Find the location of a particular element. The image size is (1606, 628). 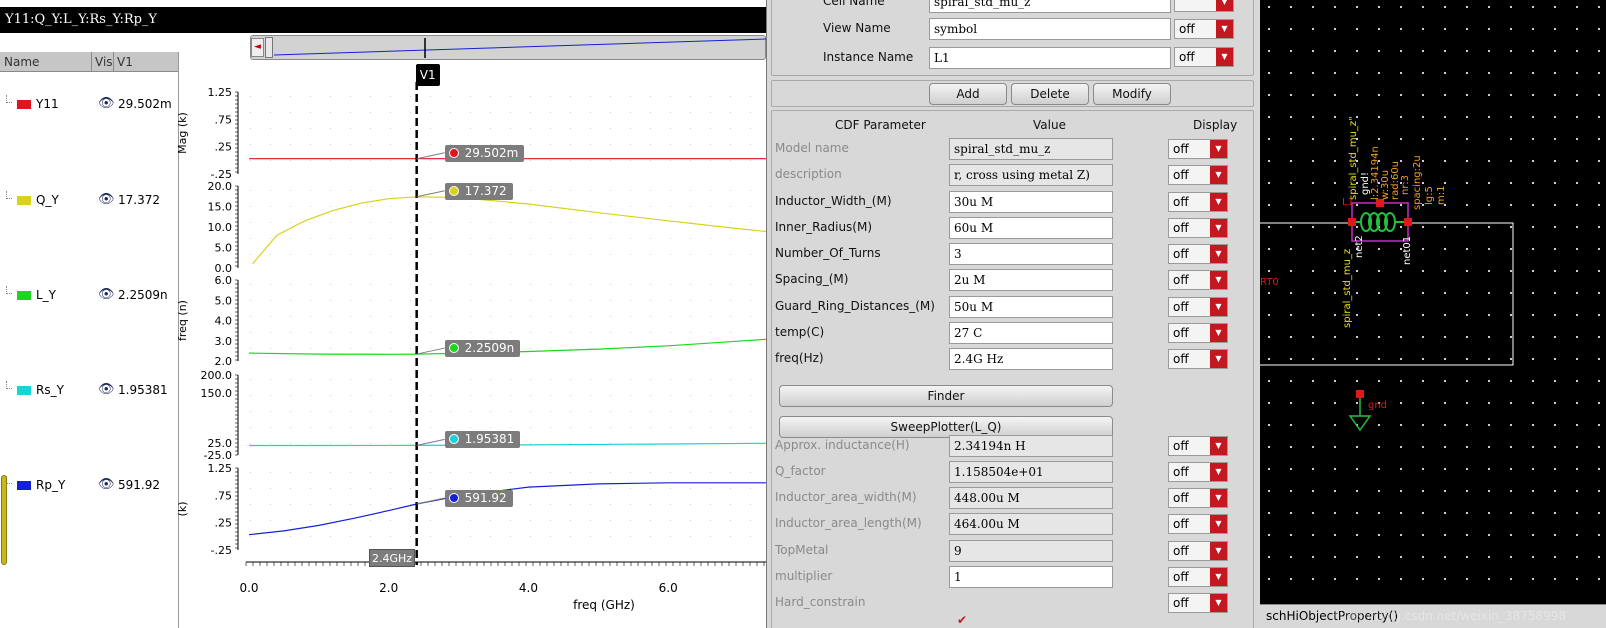

result-value-field: 1.158504e+01 is located at coordinates (1031, 472).